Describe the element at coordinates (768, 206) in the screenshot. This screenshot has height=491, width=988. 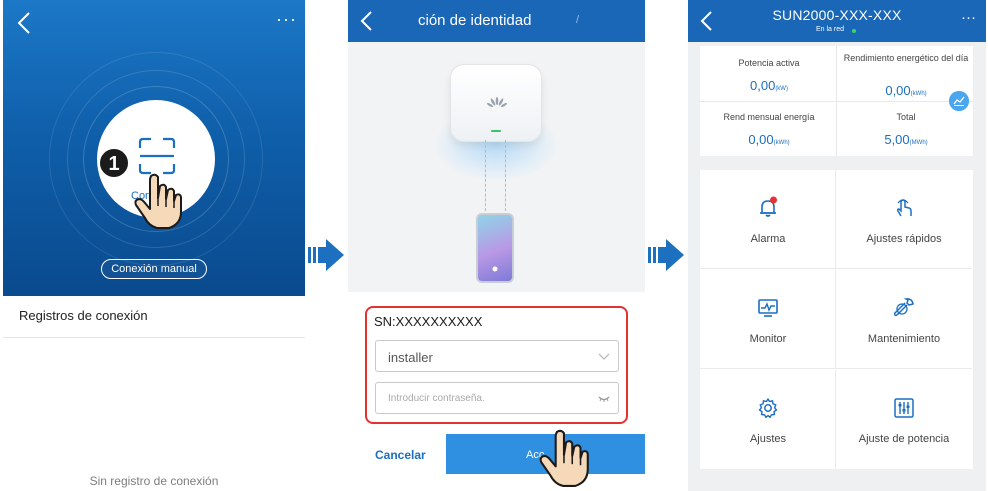
I see `alarm-bell-icon` at that location.